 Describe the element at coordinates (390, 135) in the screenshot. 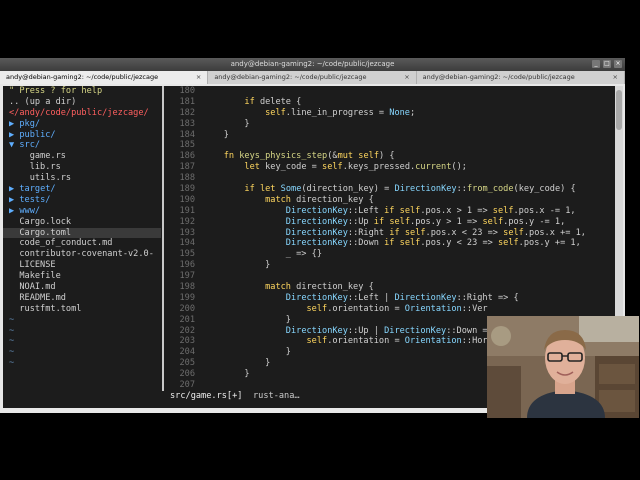

I see `code-line: 184 }` at that location.